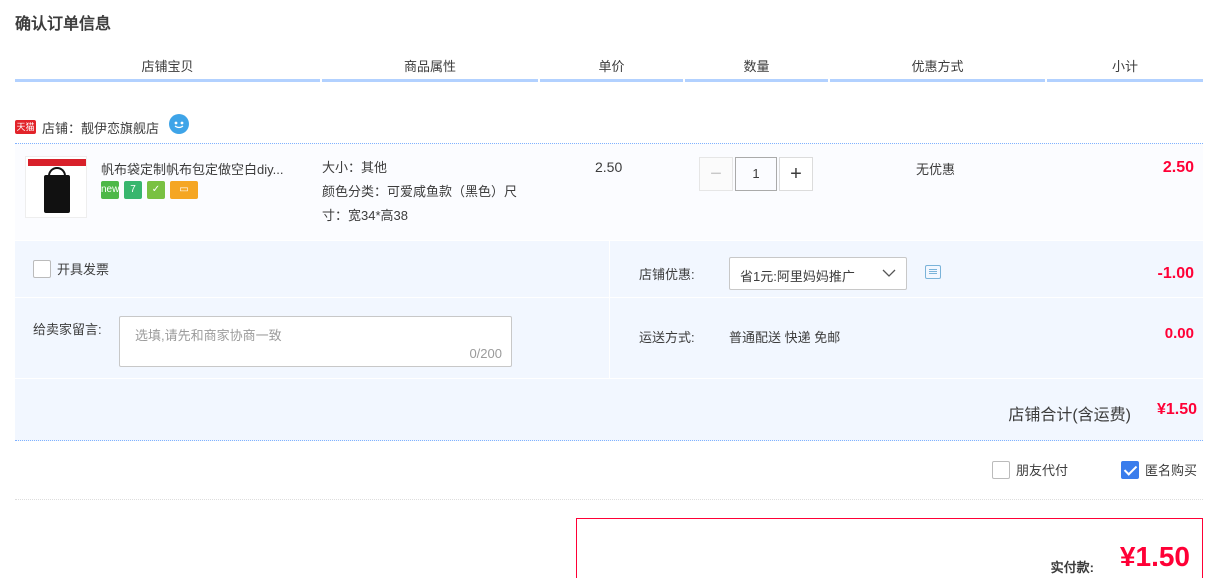 The width and height of the screenshot is (1212, 578). I want to click on shipping-method: 普通配送 快递 免邮, so click(785, 337).